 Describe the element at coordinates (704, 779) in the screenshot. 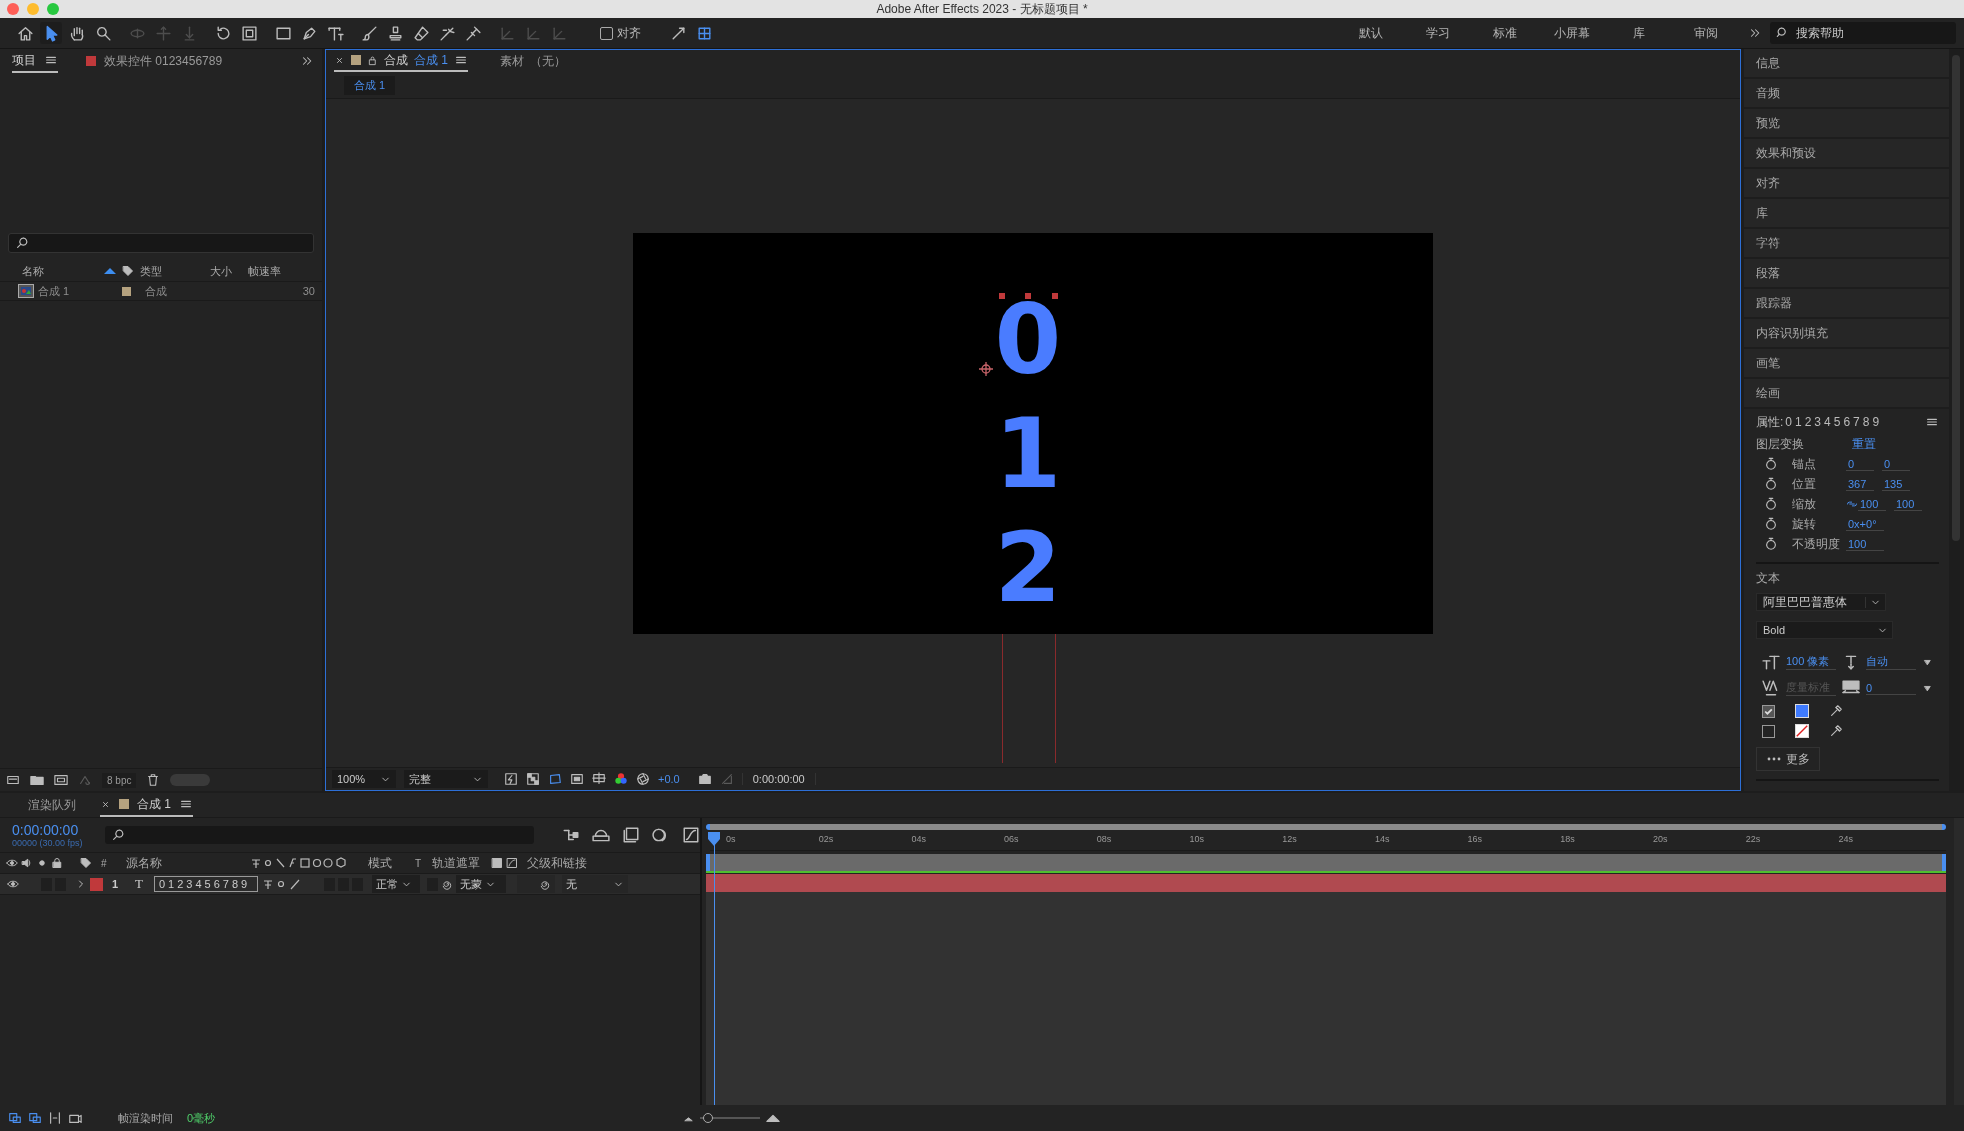

I see `camera-icon` at that location.